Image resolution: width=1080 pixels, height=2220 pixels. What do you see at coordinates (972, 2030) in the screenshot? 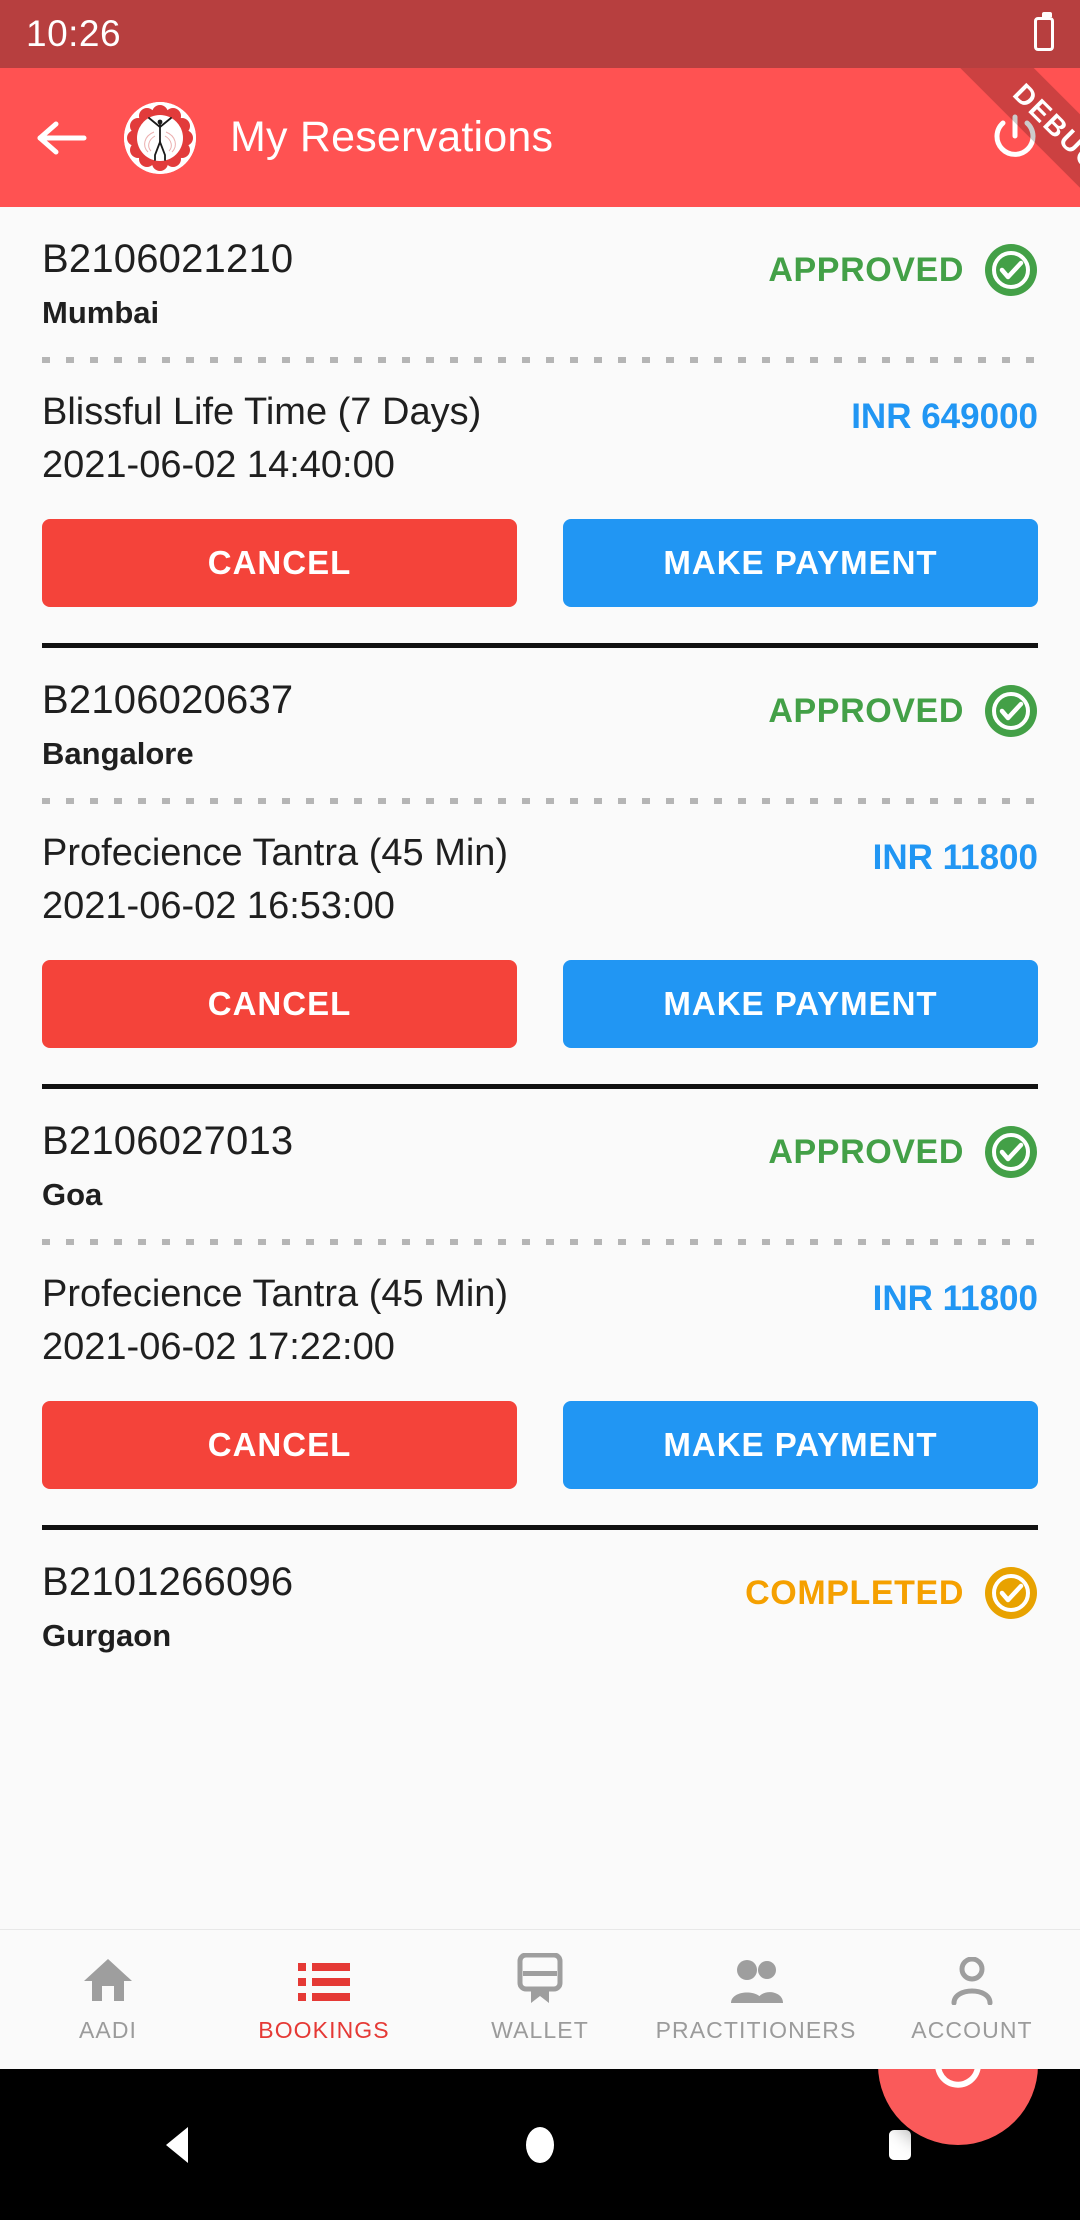
I see `nav-label-account: ACCOUNT` at bounding box center [972, 2030].